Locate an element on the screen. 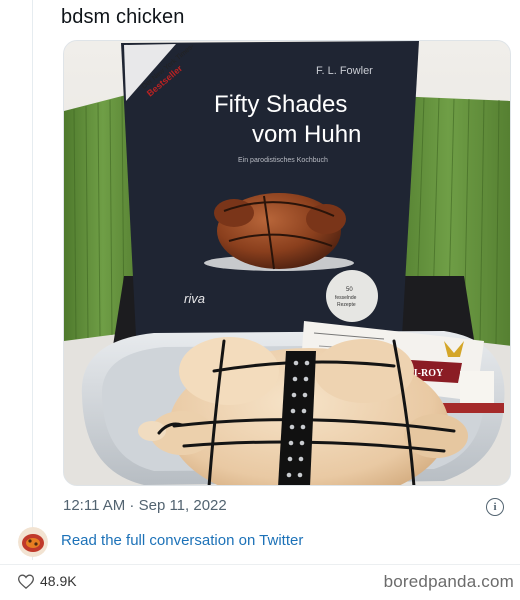 This screenshot has height=600, width=520. heart-icon is located at coordinates (26, 581).